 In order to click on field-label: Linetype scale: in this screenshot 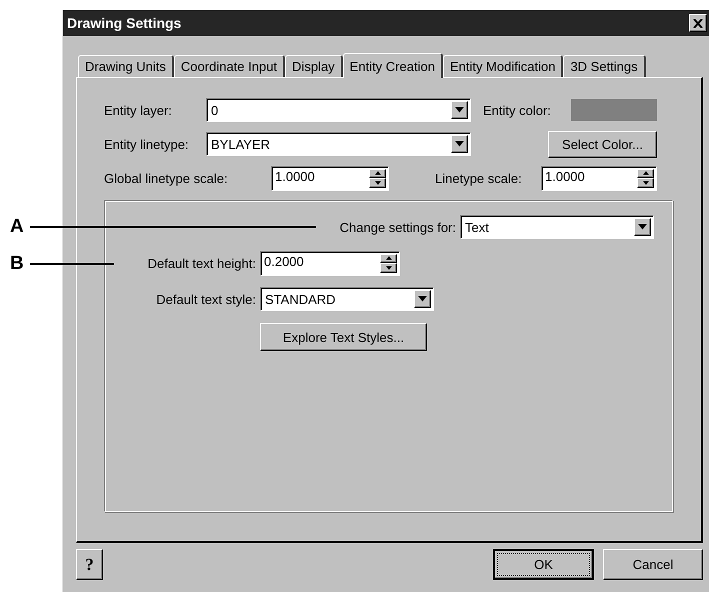, I will do `click(479, 178)`.